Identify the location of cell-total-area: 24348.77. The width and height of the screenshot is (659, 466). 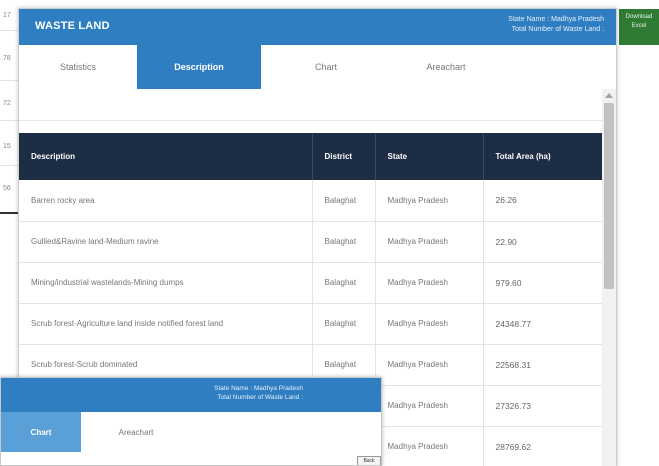
(543, 324).